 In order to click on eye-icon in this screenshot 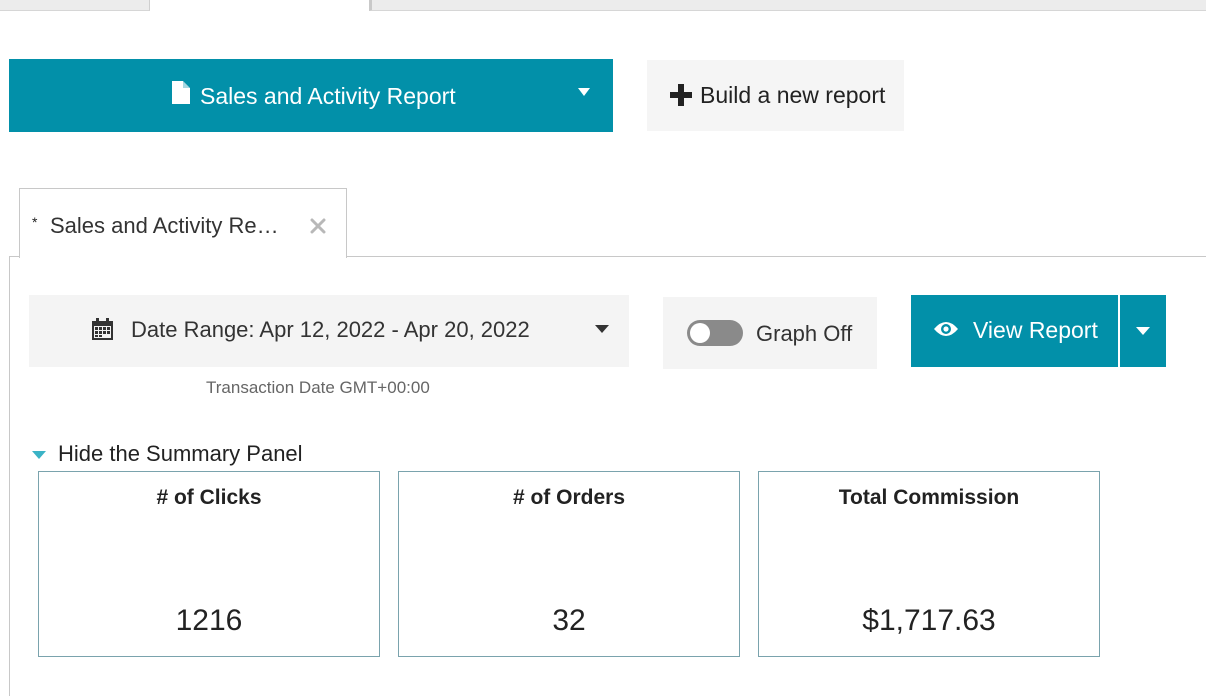, I will do `click(946, 329)`.